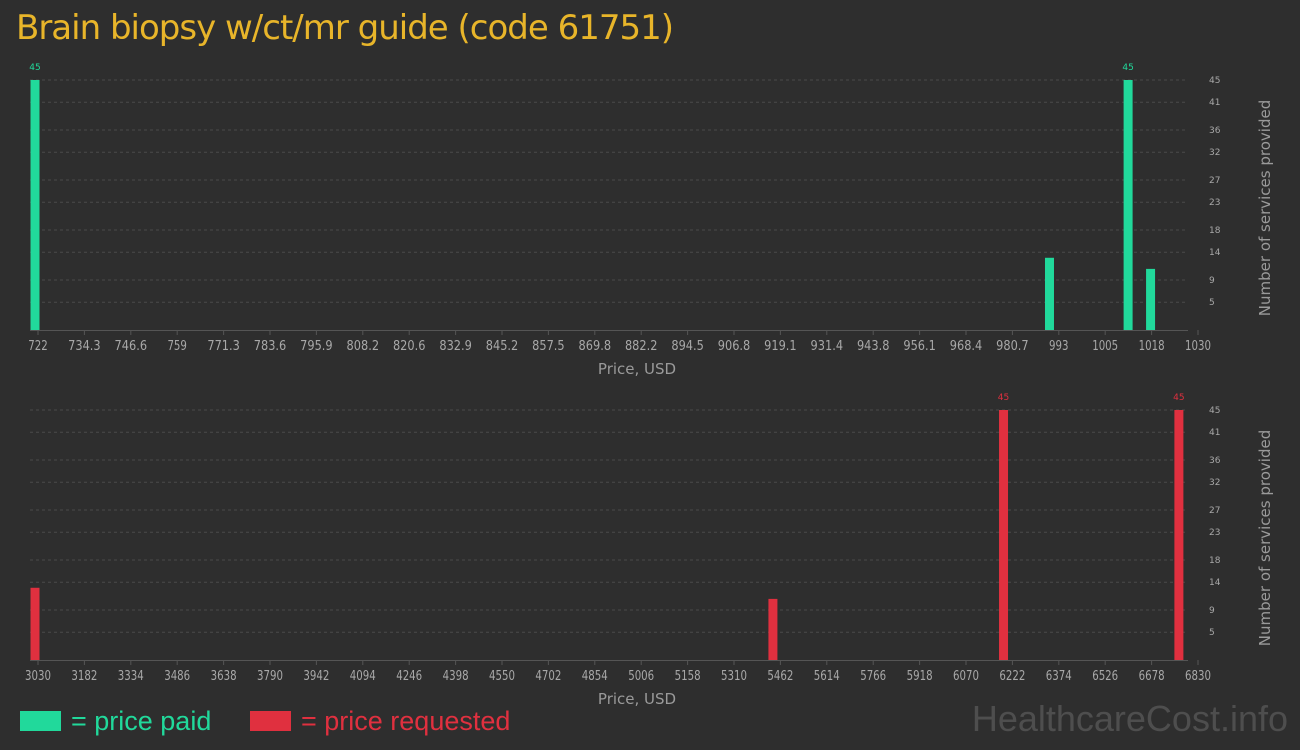 The width and height of the screenshot is (1300, 750). What do you see at coordinates (1215, 461) in the screenshot?
I see `y-tick-label: 36` at bounding box center [1215, 461].